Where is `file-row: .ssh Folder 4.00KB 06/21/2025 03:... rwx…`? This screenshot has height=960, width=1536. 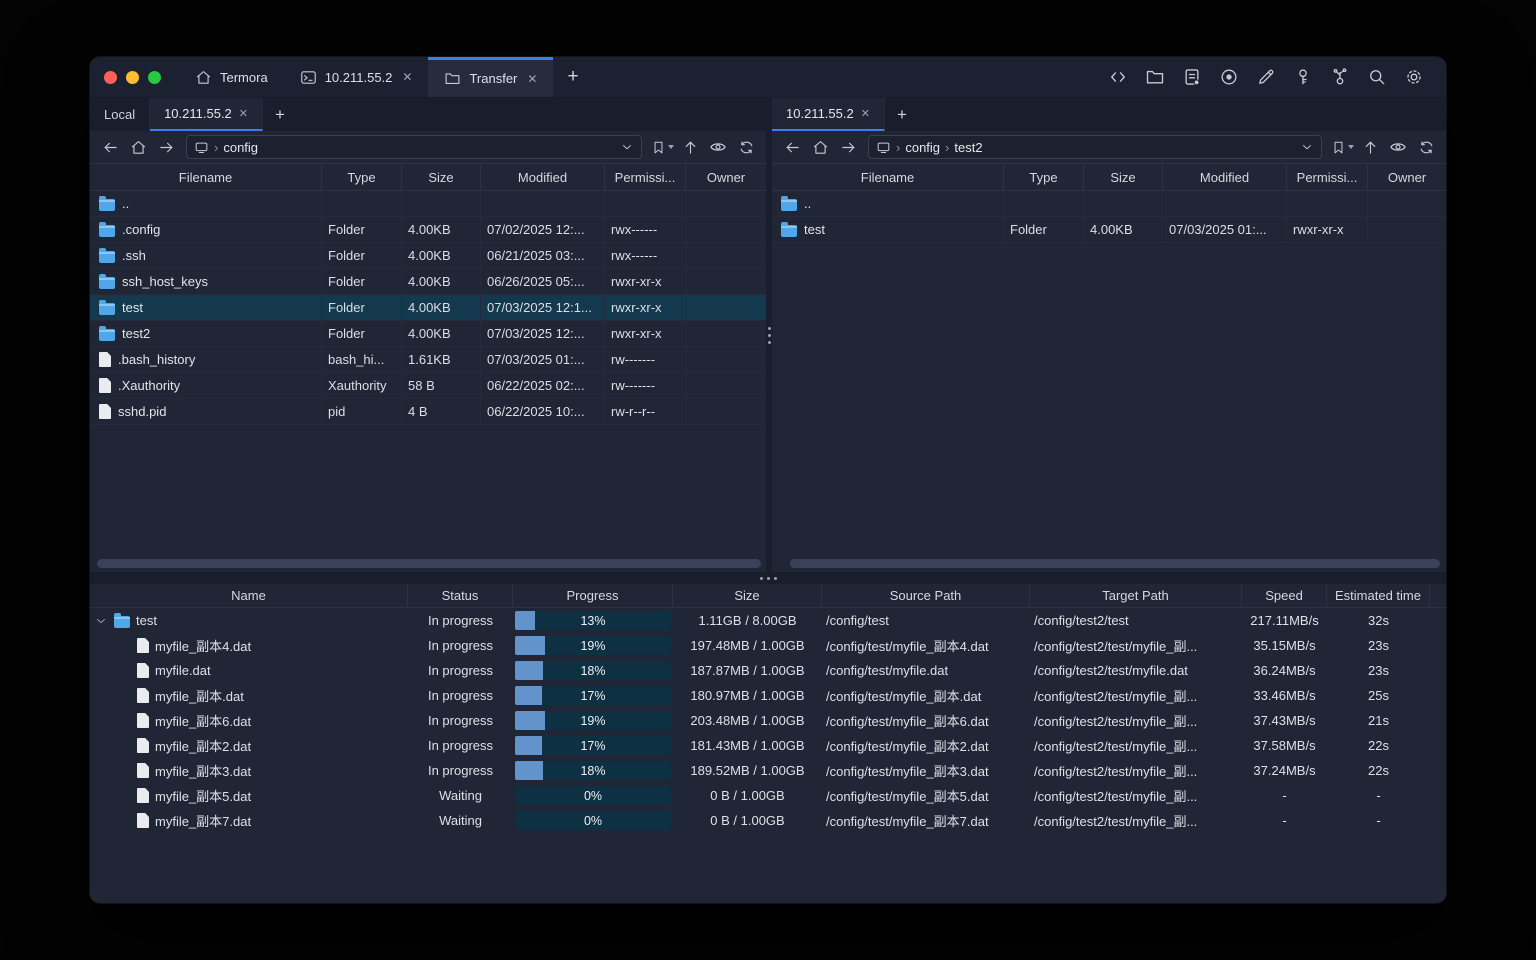 file-row: .ssh Folder 4.00KB 06/21/2025 03:... rwx… is located at coordinates (428, 256).